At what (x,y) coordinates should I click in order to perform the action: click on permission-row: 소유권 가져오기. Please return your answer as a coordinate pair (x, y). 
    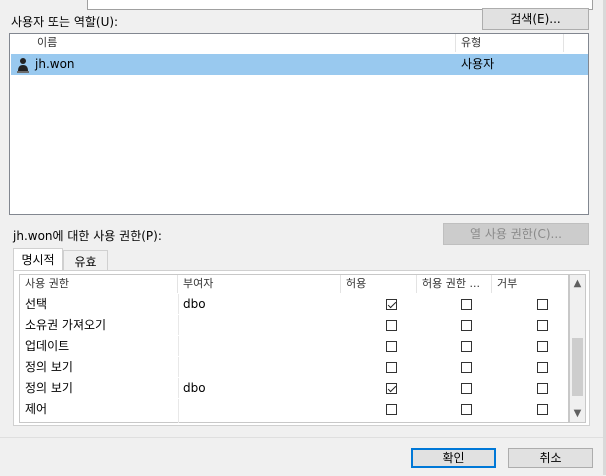
    Looking at the image, I should click on (294, 325).